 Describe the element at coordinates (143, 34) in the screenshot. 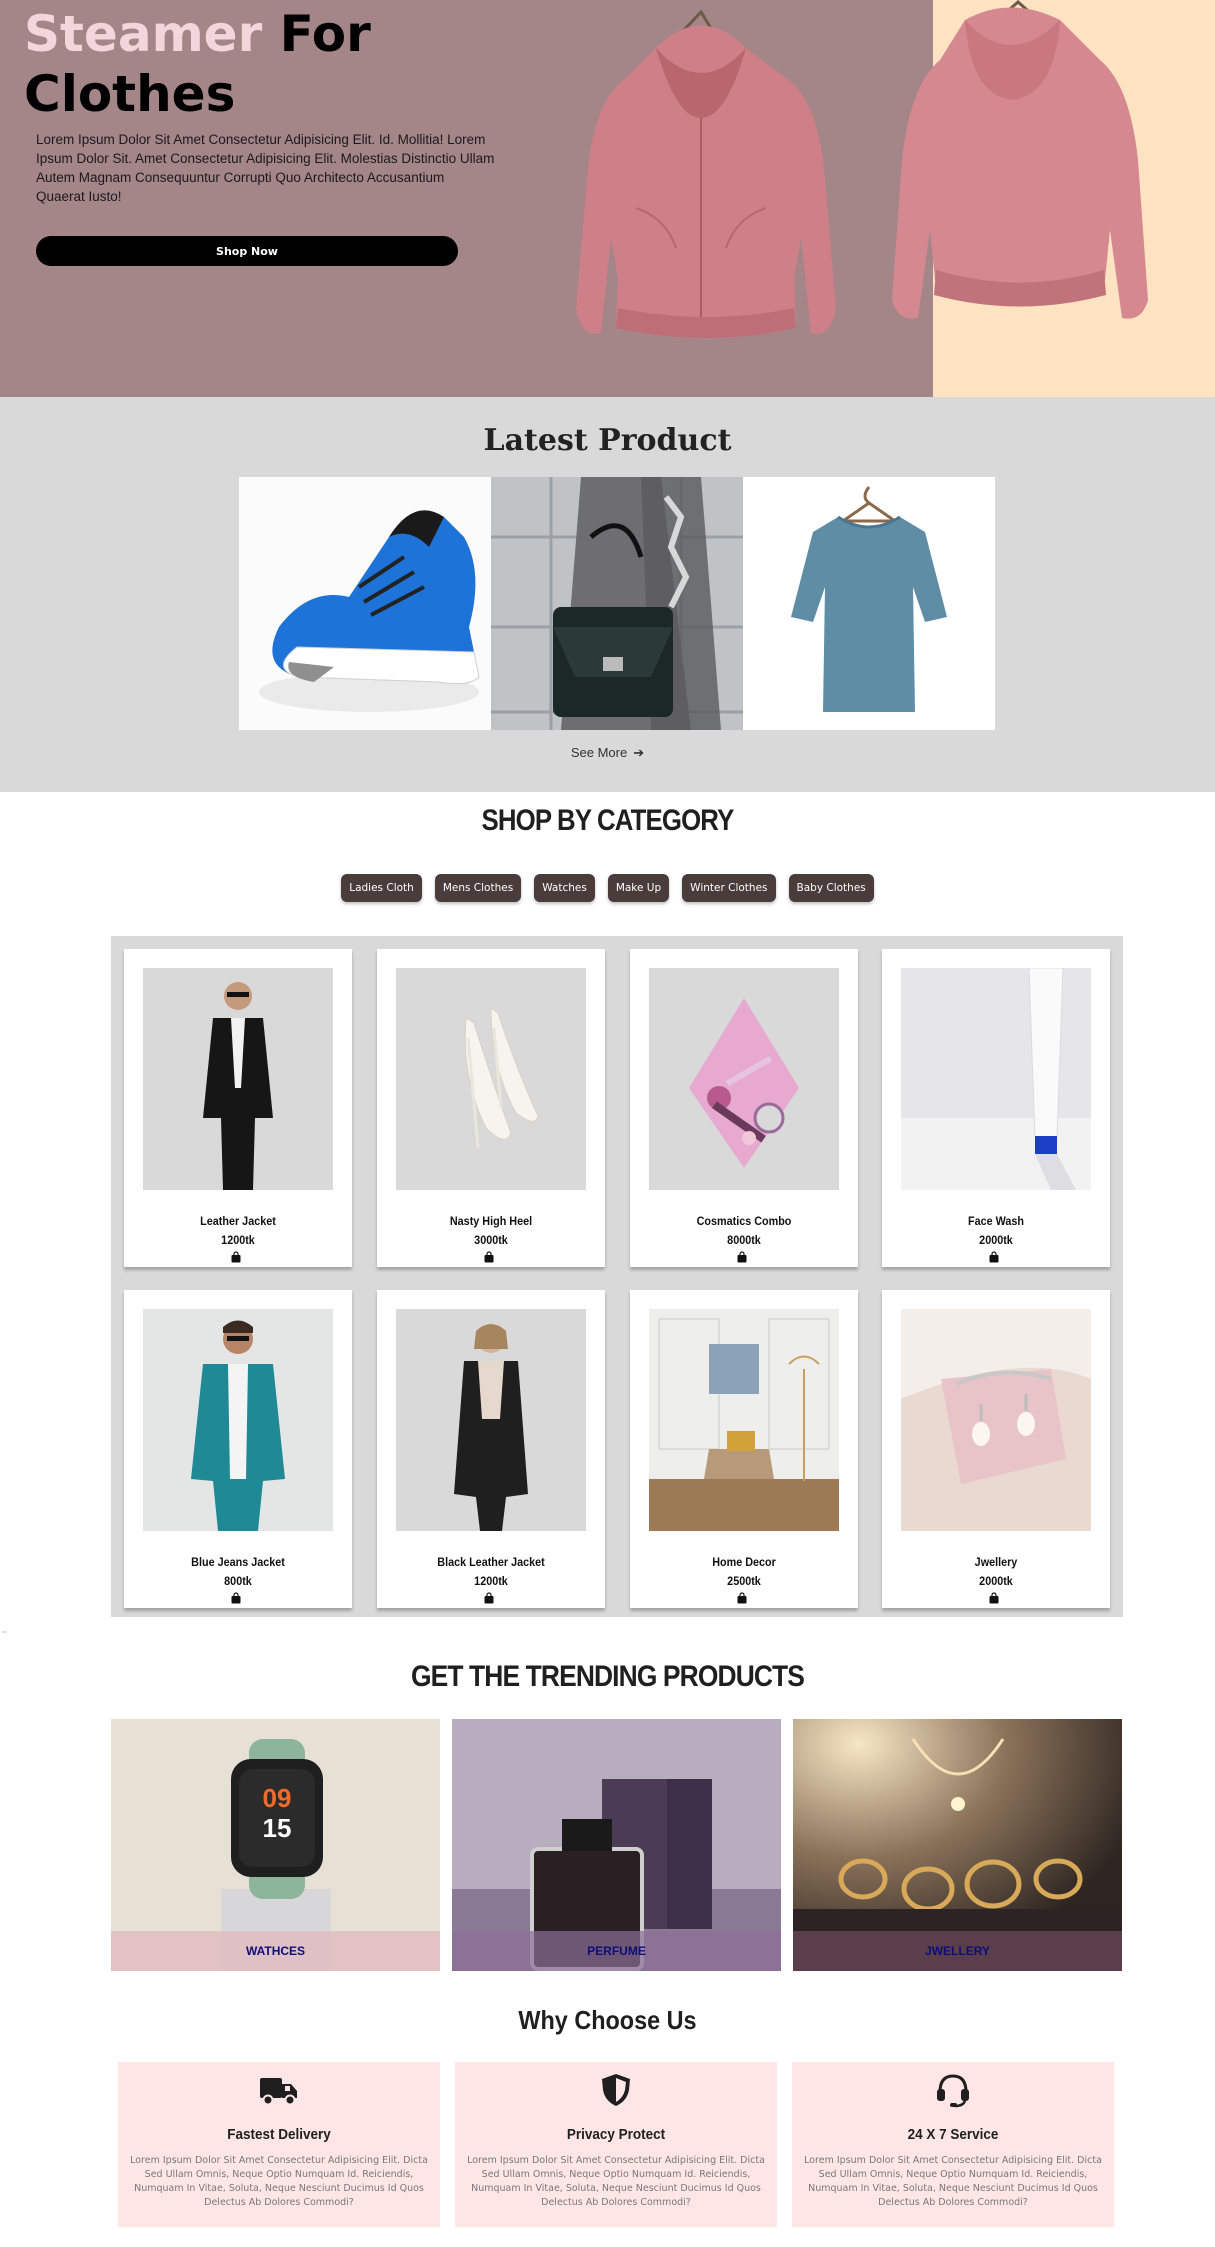

I see `hero-title-highlight: Steamer` at that location.